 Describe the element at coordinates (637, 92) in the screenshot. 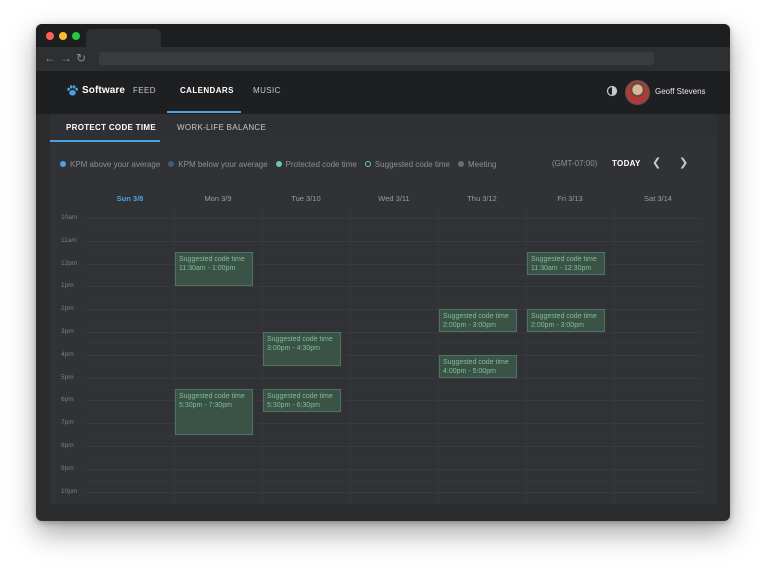

I see `avatar` at that location.